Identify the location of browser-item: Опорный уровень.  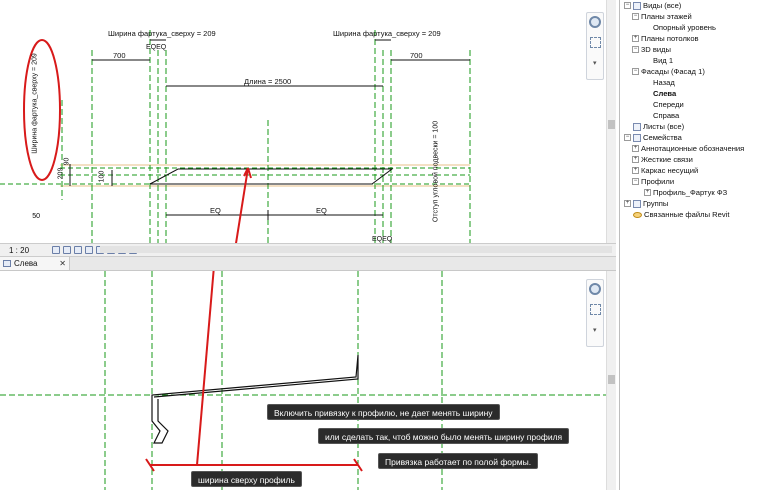
(680, 27).